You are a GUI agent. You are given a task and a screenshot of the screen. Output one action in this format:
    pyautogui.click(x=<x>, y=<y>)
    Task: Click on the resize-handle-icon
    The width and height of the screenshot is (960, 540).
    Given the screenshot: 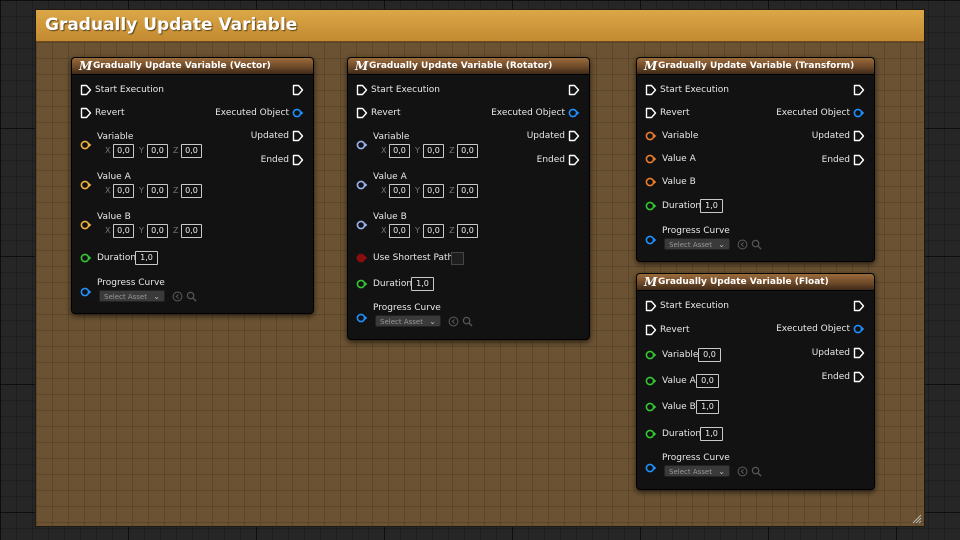 What is the action you would take?
    pyautogui.click(x=917, y=519)
    